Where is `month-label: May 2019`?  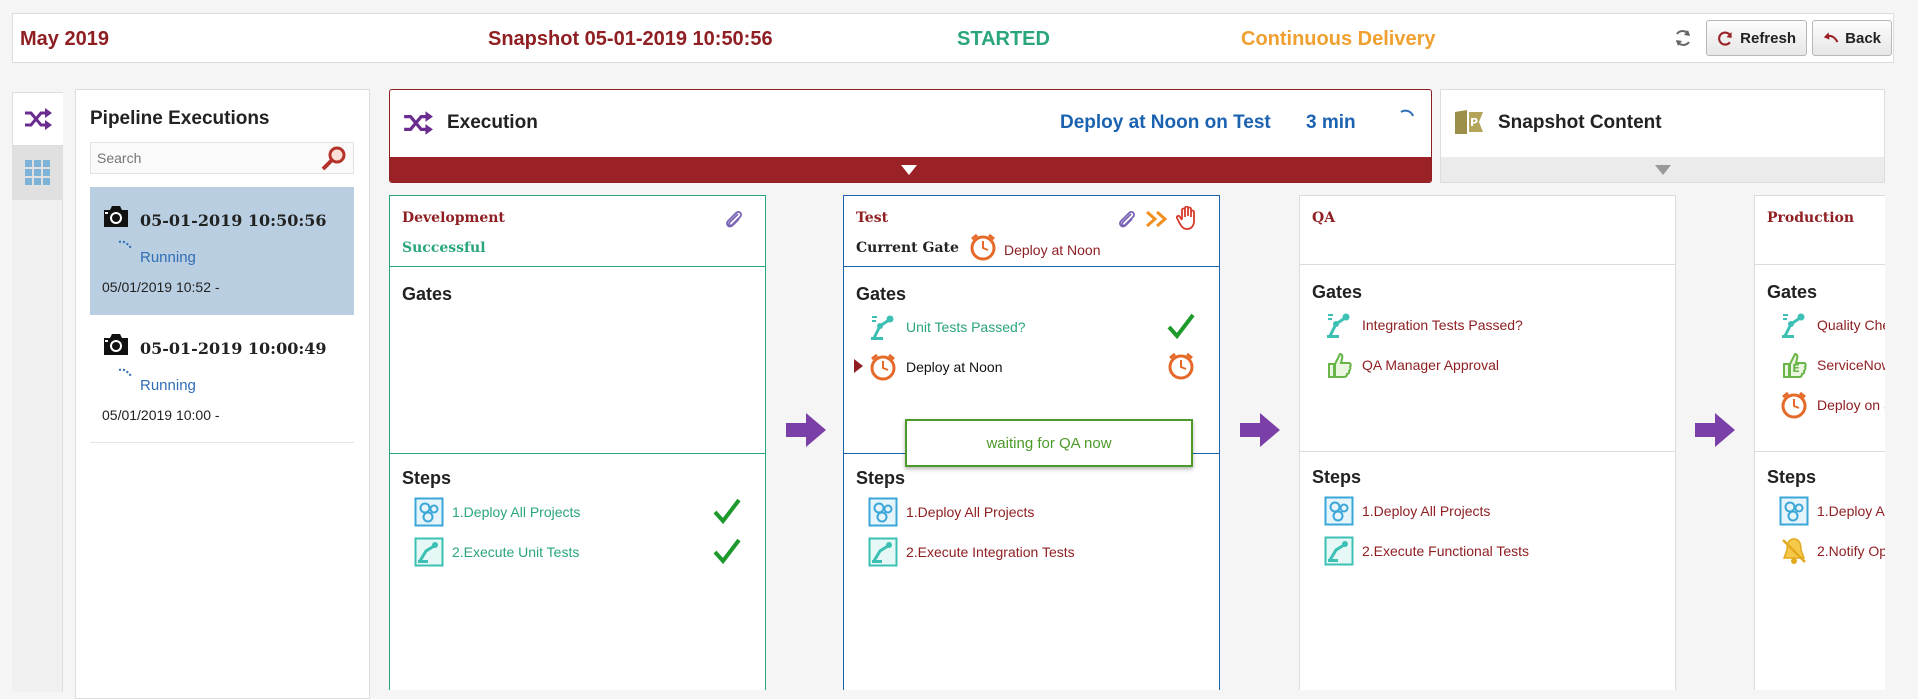
month-label: May 2019 is located at coordinates (64, 39).